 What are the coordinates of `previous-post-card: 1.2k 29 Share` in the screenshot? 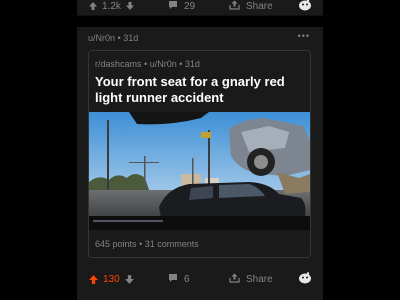 It's located at (200, 8).